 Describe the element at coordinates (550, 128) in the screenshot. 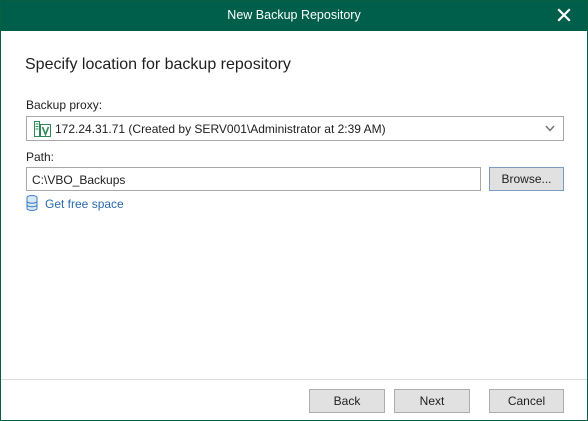

I see `chevron-down-icon` at that location.